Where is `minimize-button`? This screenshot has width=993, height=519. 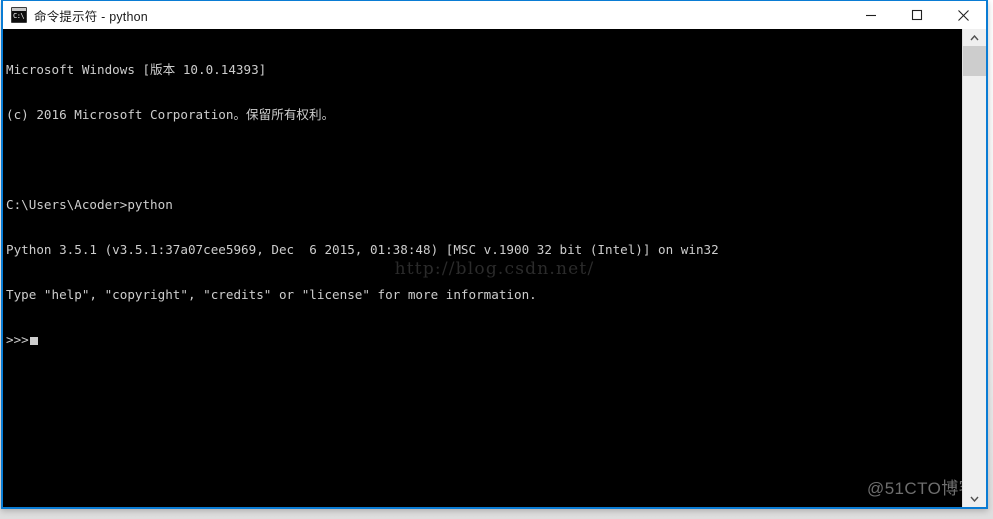
minimize-button is located at coordinates (871, 15).